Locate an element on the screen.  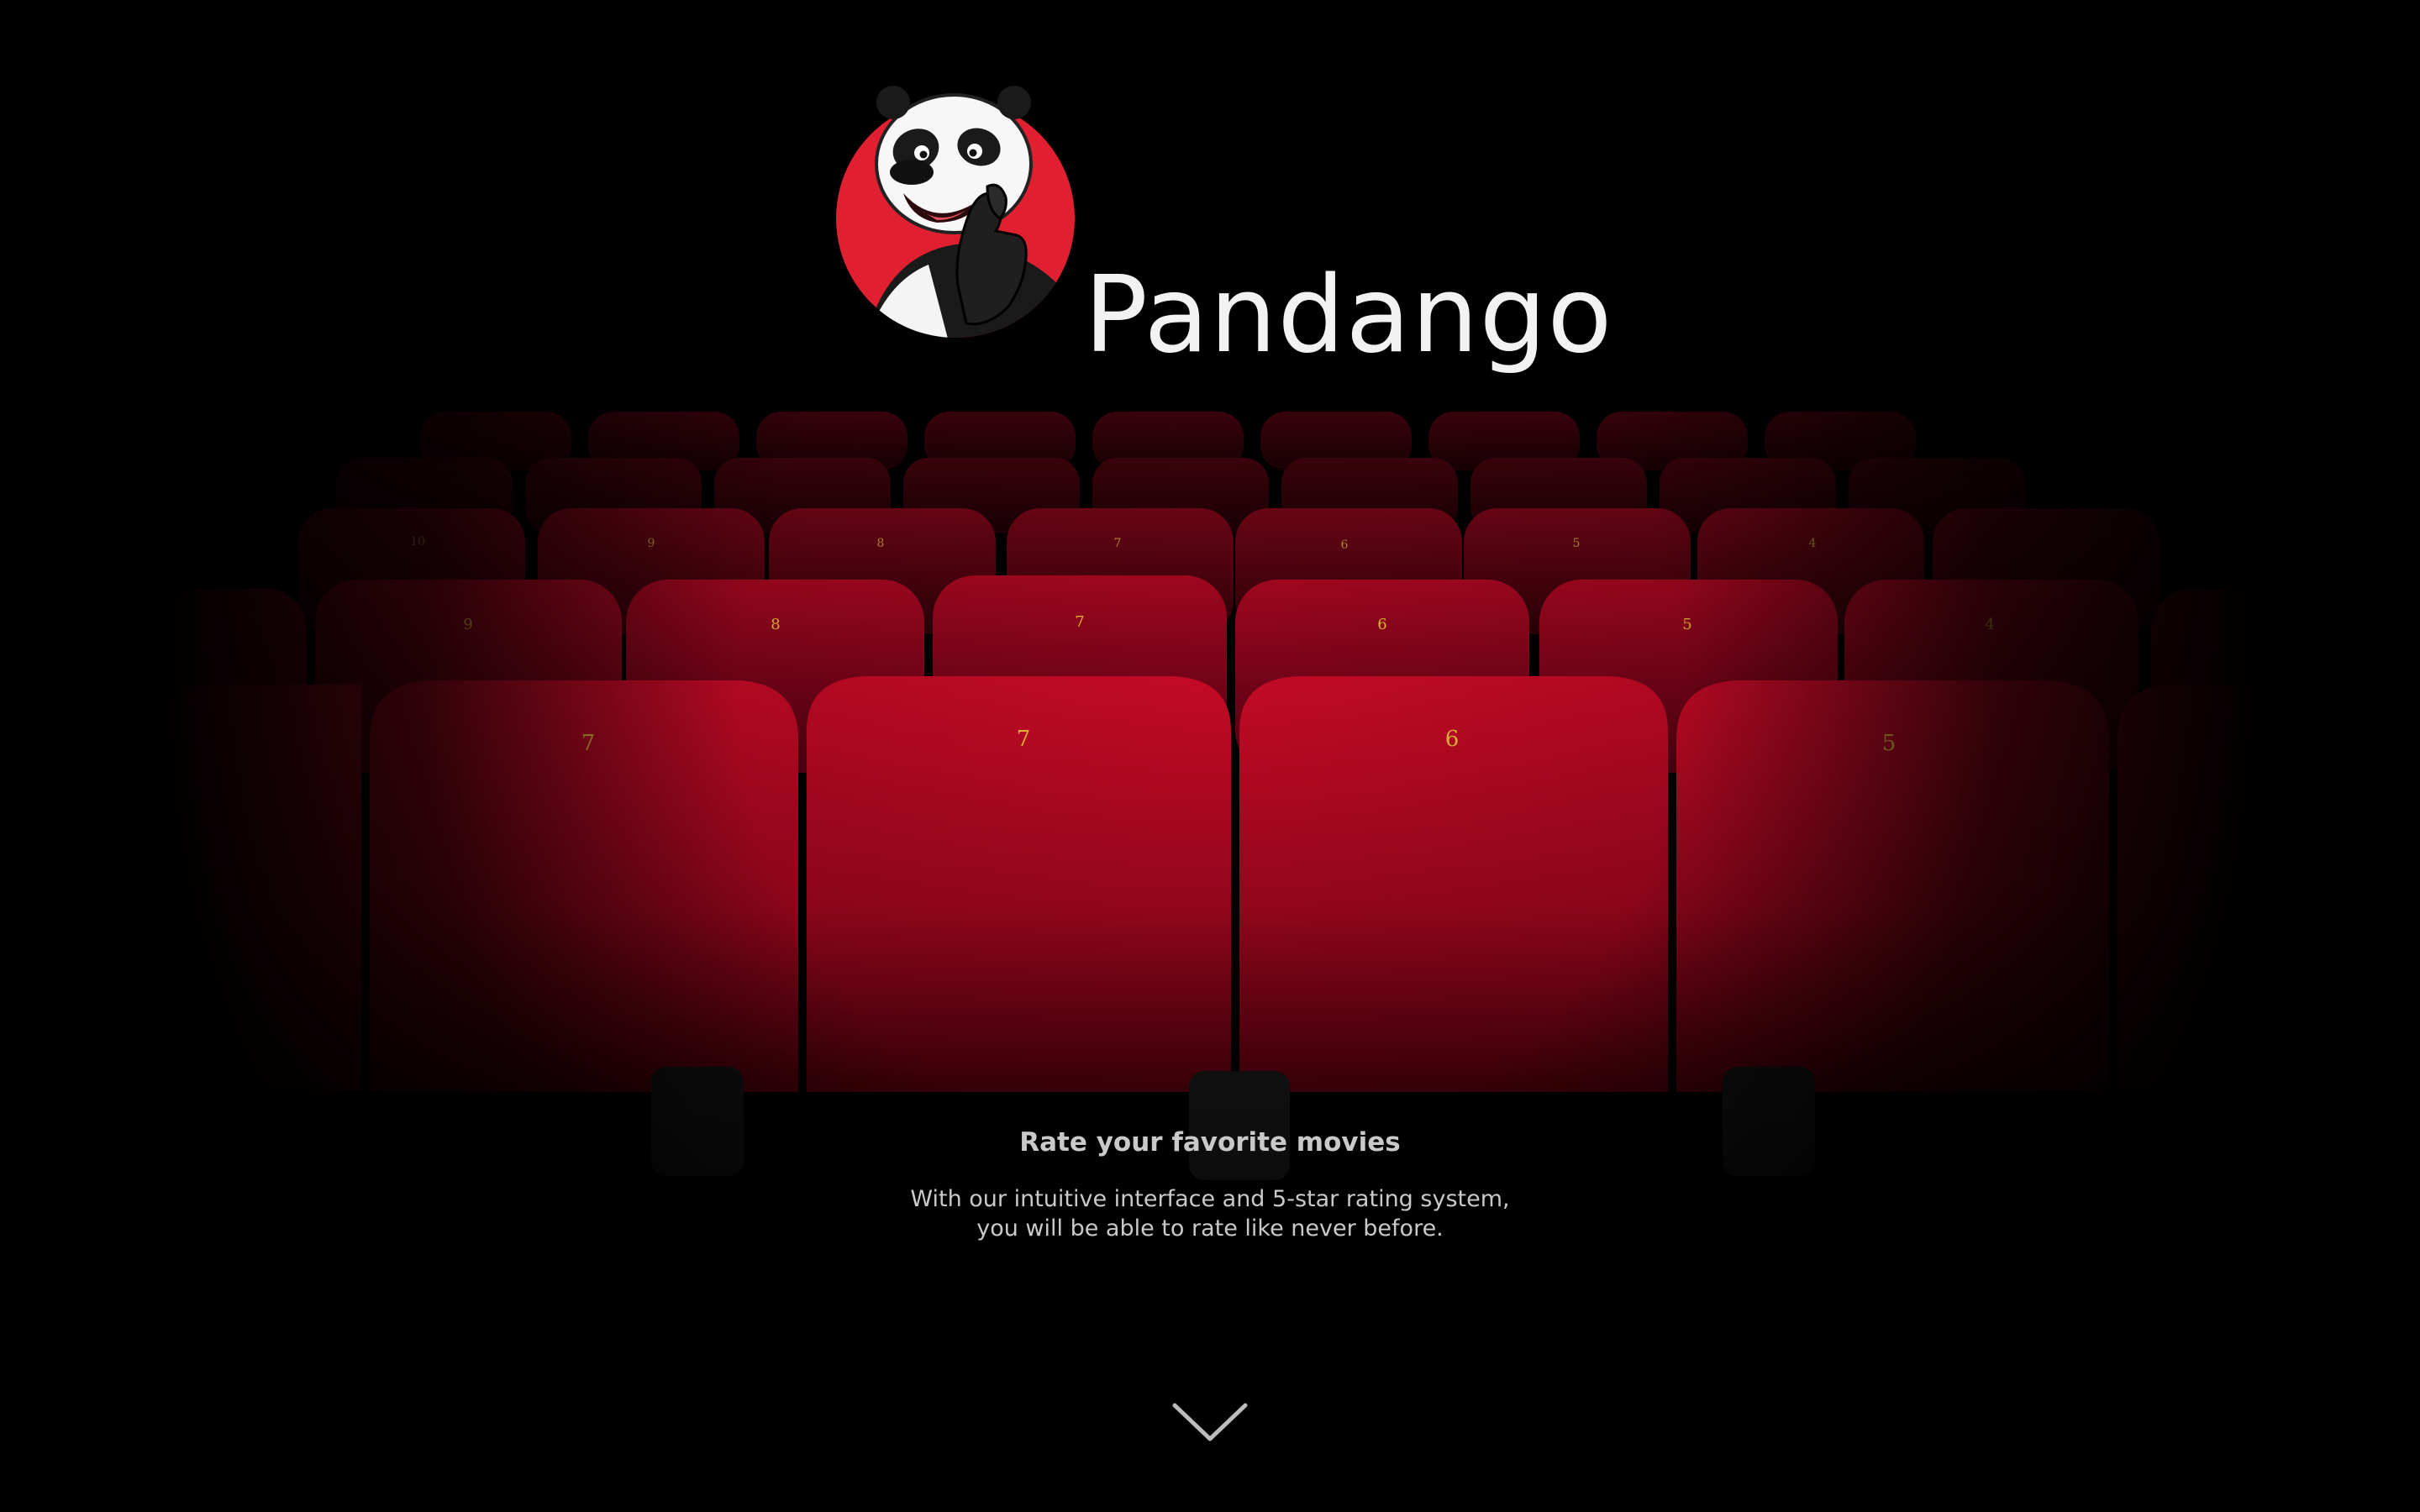
brand-name: Pandango is located at coordinates (1348, 314).